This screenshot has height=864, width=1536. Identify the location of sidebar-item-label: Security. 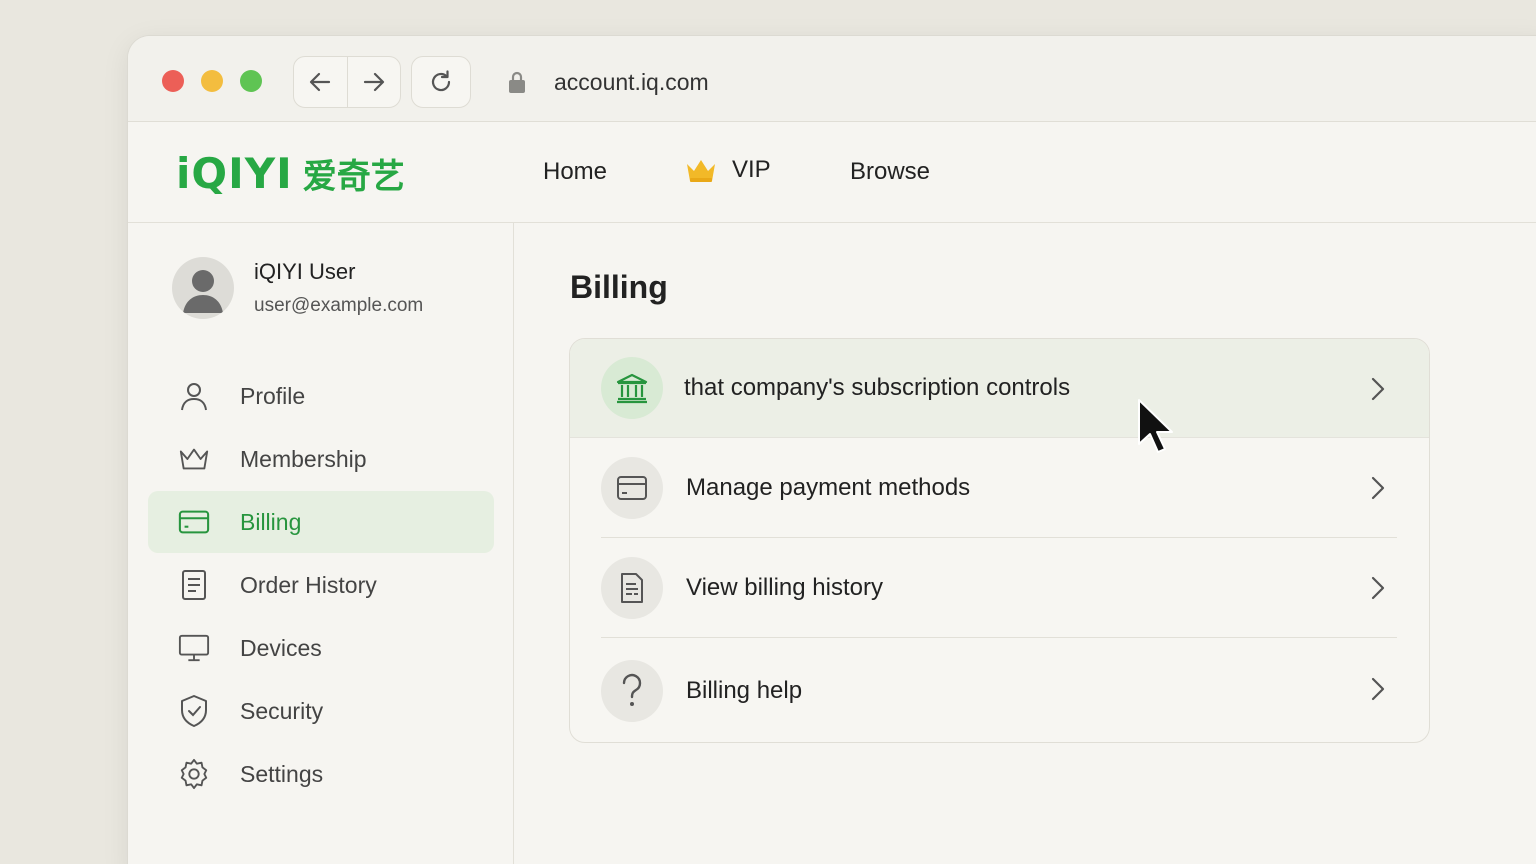
(282, 710).